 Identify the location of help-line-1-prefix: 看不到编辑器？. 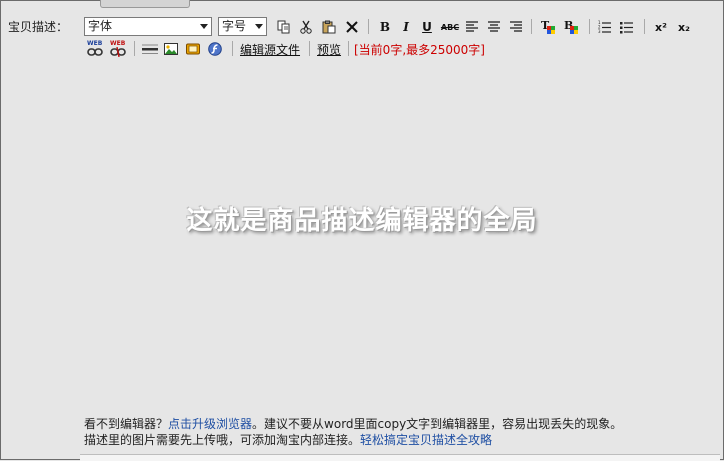
(126, 424).